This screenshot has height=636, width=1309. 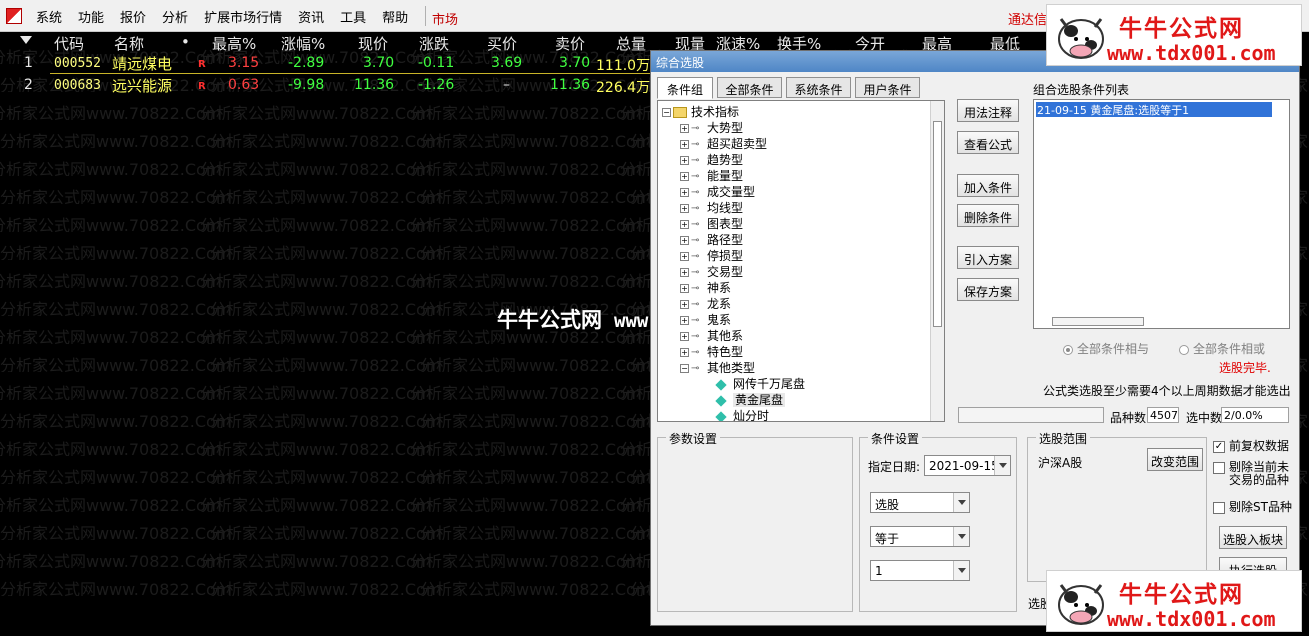 I want to click on app-logo-icon, so click(x=14, y=16).